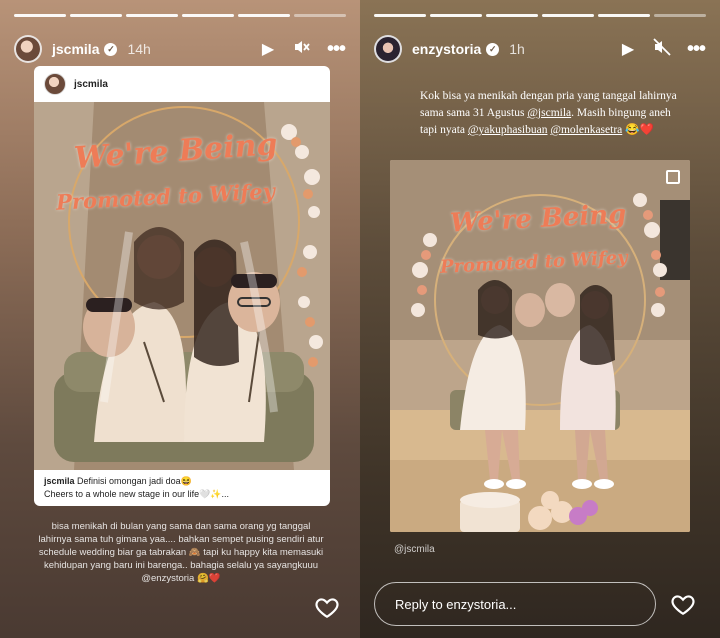 Image resolution: width=720 pixels, height=638 pixels. What do you see at coordinates (446, 49) in the screenshot?
I see `username: enzystoria` at bounding box center [446, 49].